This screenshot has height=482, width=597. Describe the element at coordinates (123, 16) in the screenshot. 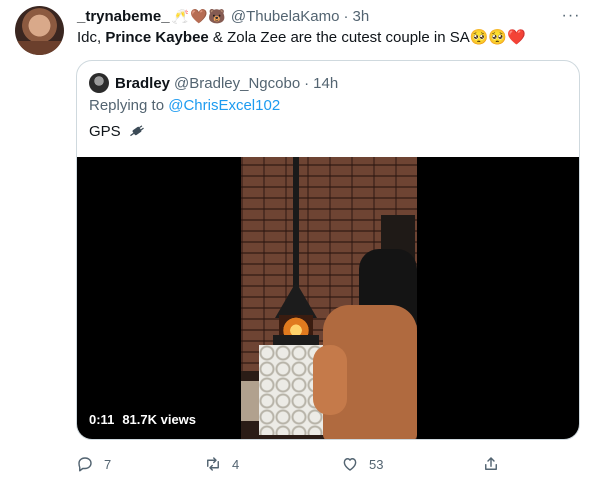

I see `author-display-name: _trynabeme_` at that location.